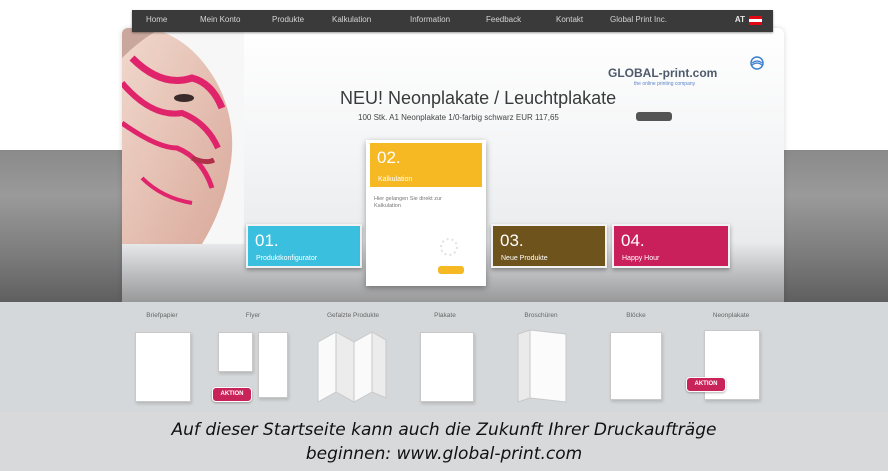 This screenshot has width=888, height=471. Describe the element at coordinates (353, 315) in the screenshot. I see `product-label-folded: Gefalzte Produkte` at that location.